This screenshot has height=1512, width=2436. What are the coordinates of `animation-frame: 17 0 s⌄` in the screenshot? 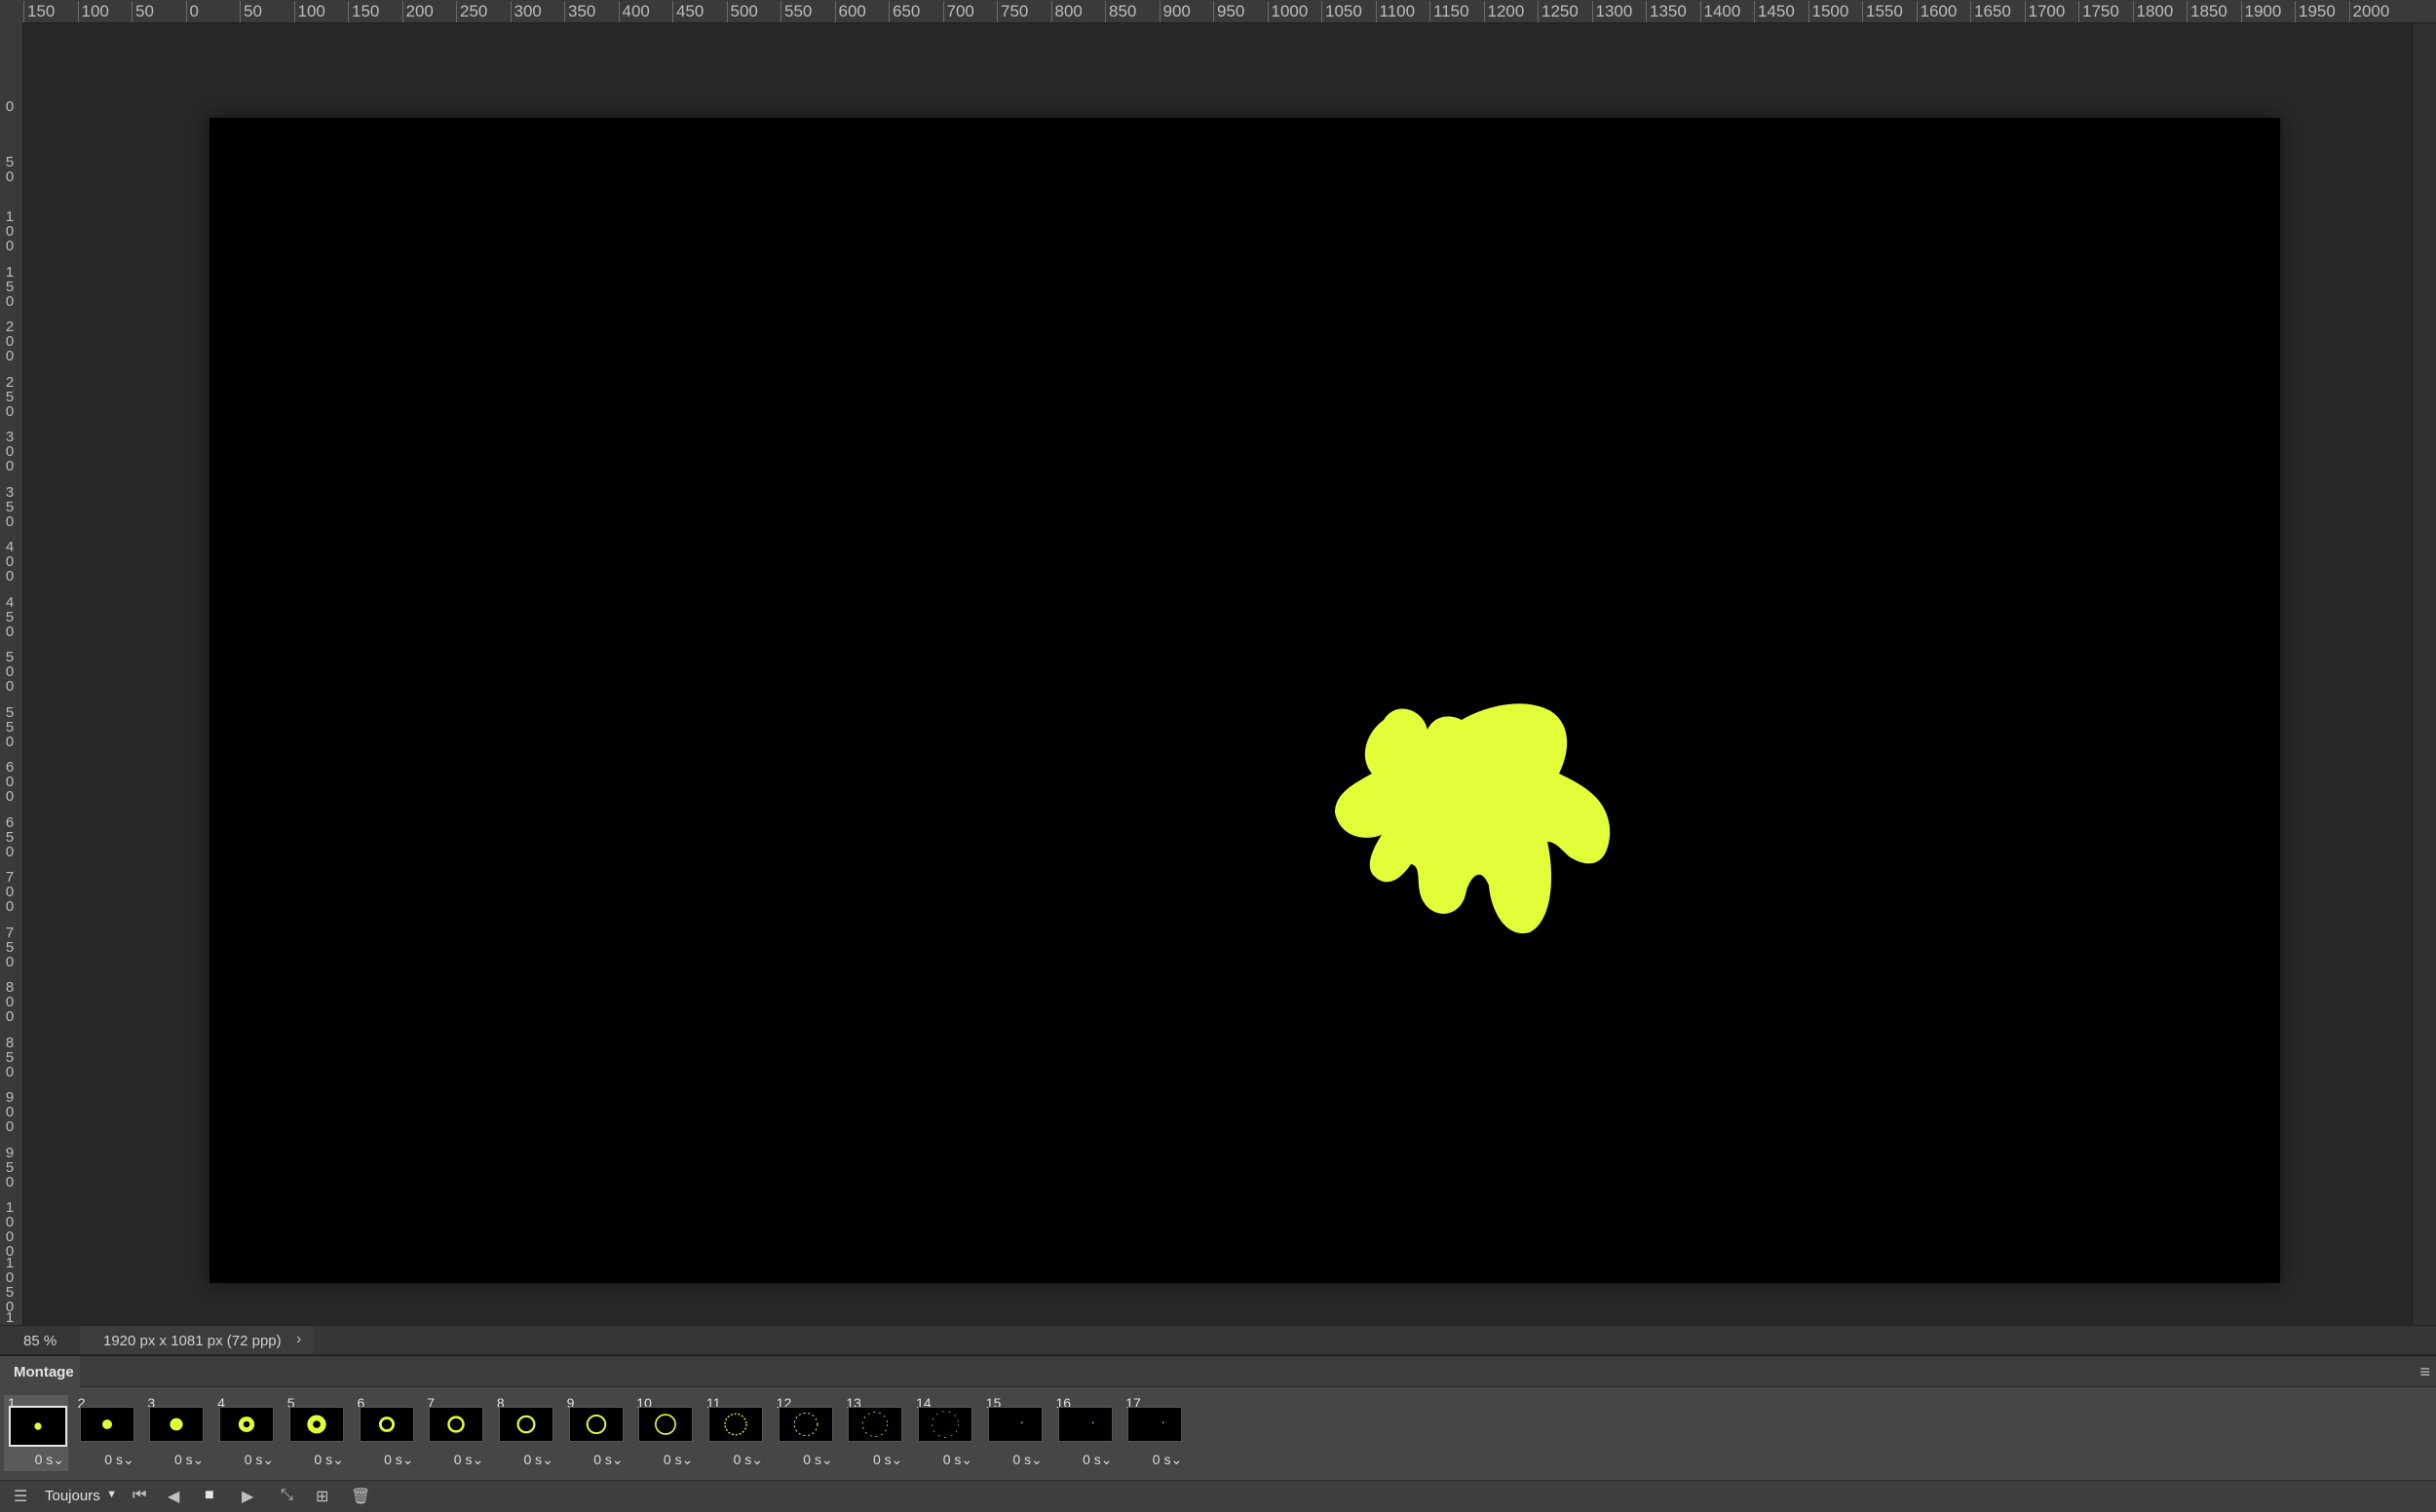 It's located at (1154, 1433).